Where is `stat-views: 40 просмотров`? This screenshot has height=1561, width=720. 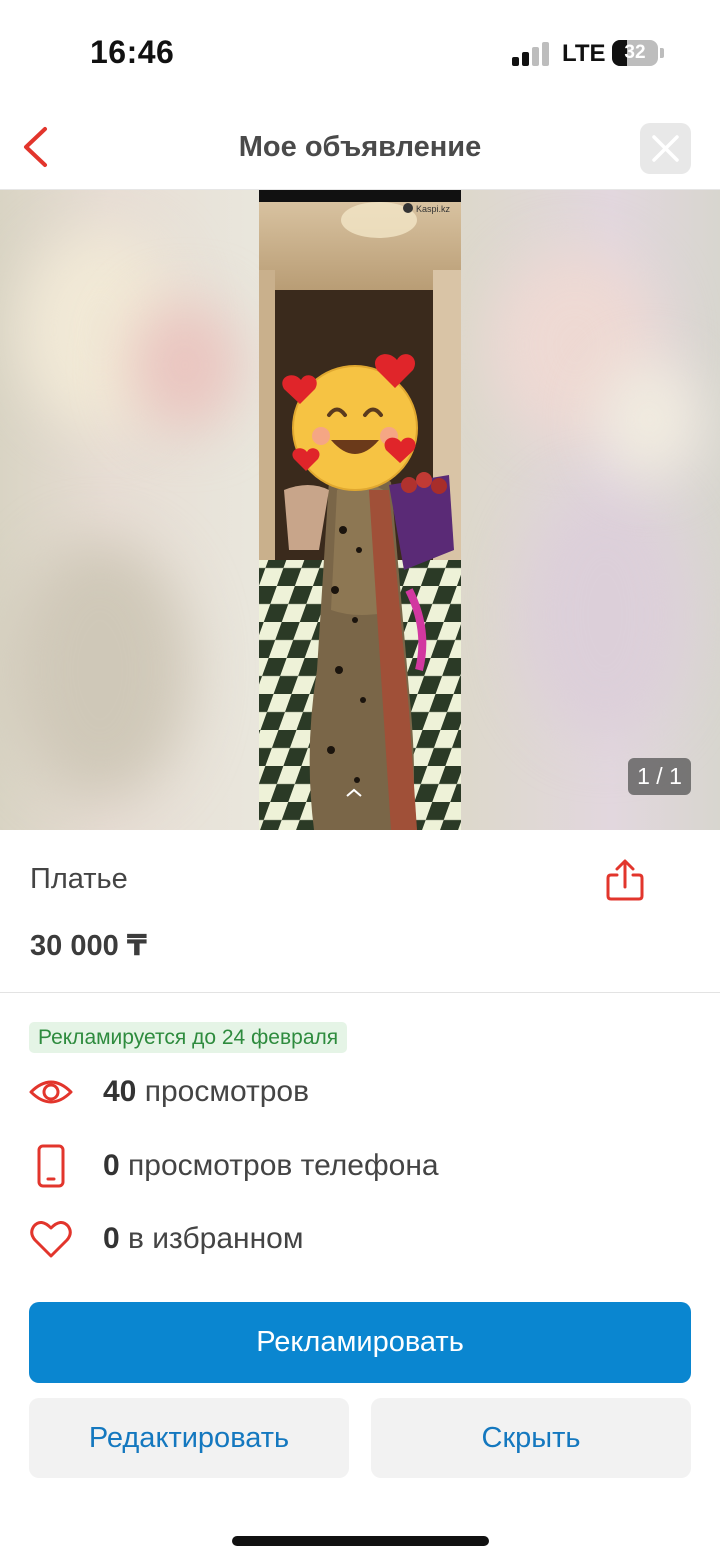 stat-views: 40 просмотров is located at coordinates (360, 1092).